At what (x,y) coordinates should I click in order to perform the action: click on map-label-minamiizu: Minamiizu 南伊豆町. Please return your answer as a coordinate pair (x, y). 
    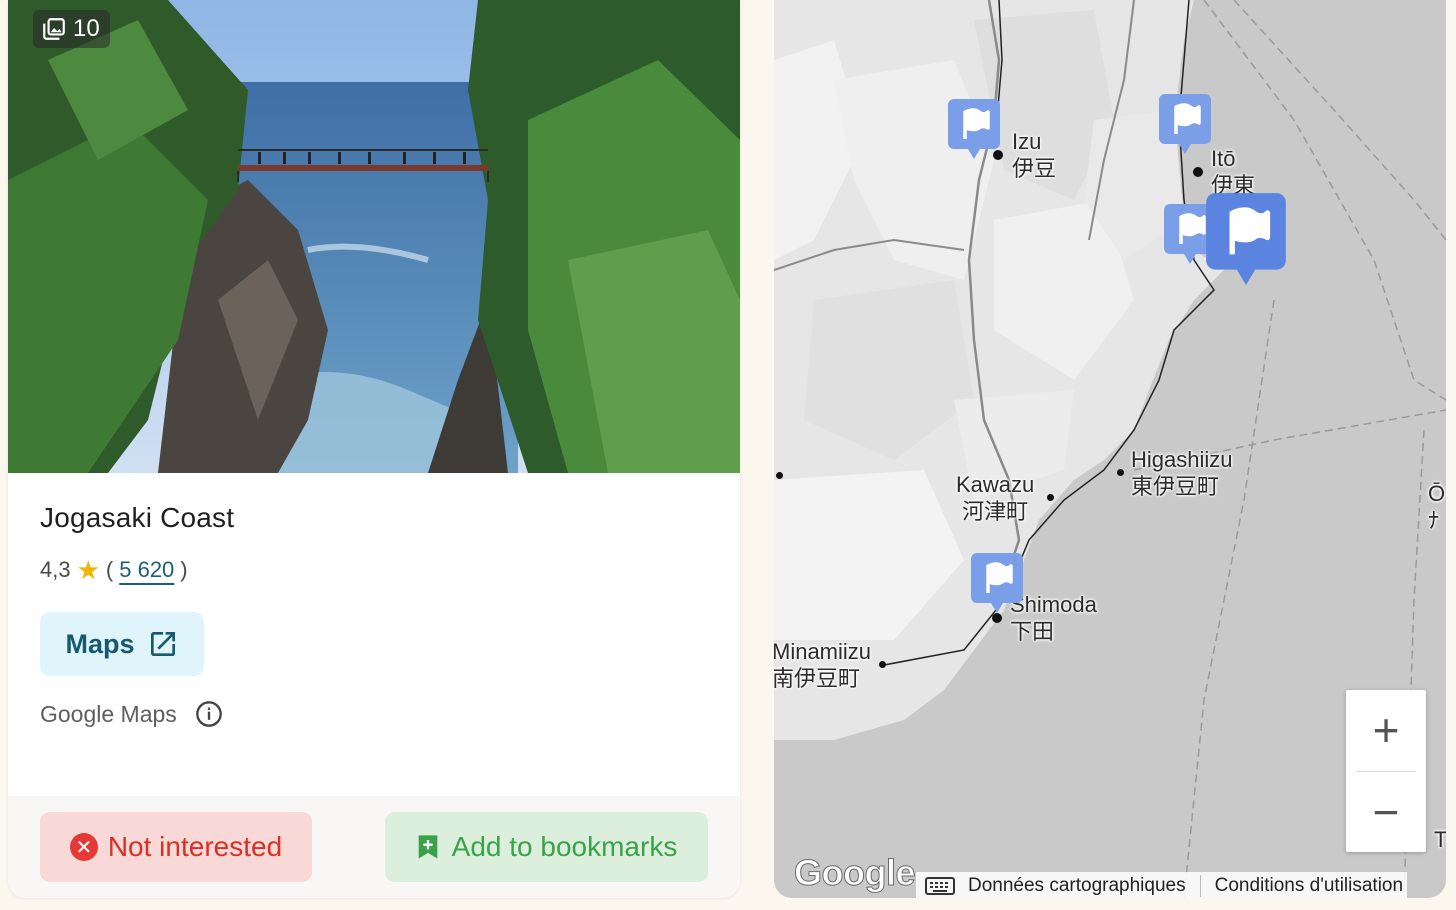
    Looking at the image, I should click on (822, 665).